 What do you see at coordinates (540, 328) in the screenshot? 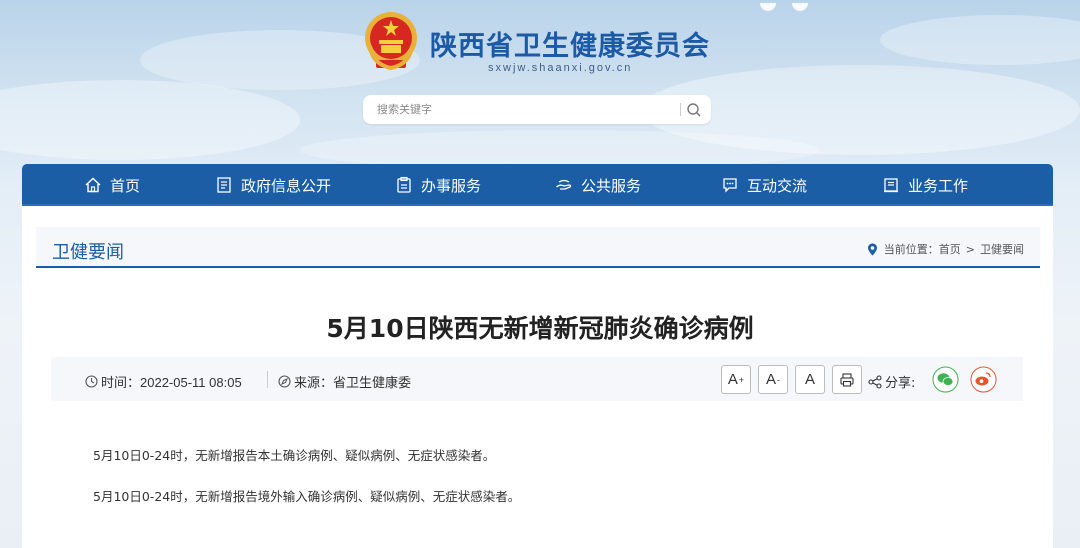
I see `article-headline: 5月10日陕西无新增新冠肺炎确诊病例` at bounding box center [540, 328].